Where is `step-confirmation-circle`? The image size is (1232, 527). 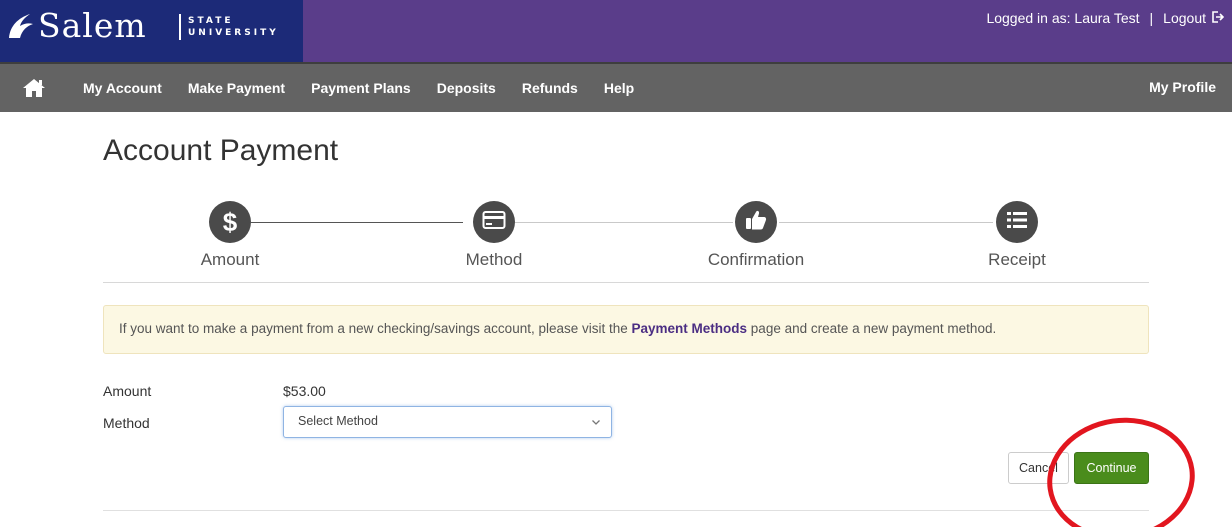
step-confirmation-circle is located at coordinates (756, 222).